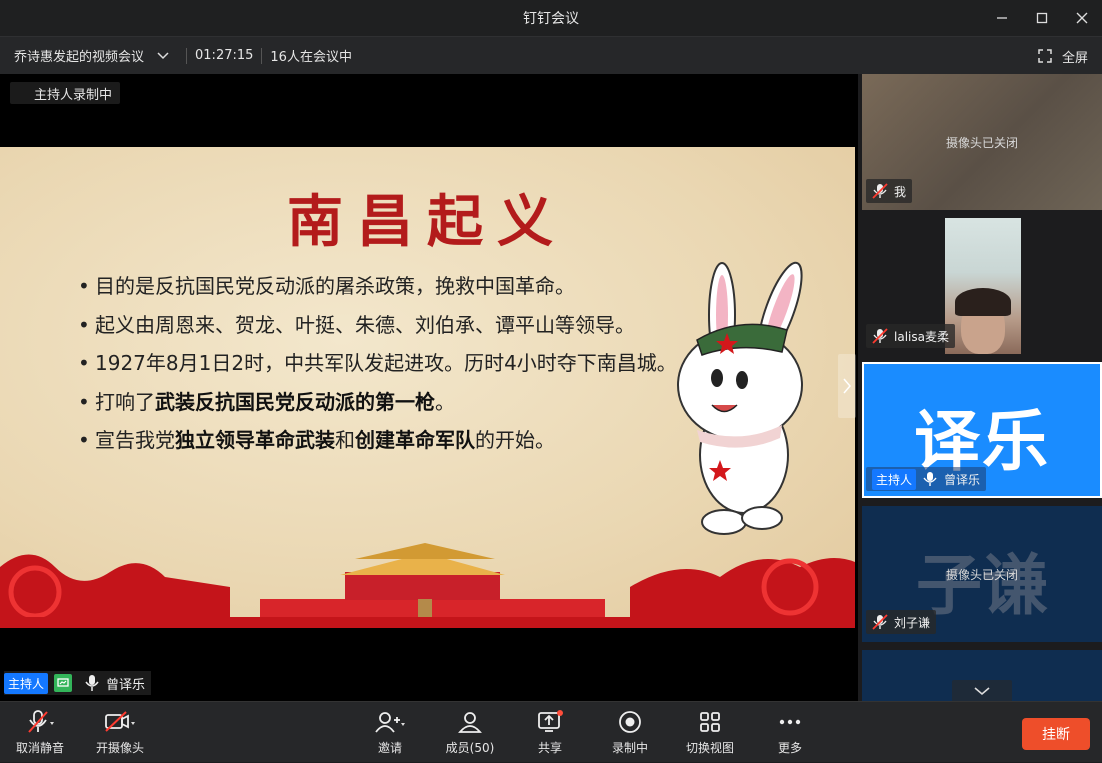 The width and height of the screenshot is (1102, 763). Describe the element at coordinates (710, 722) in the screenshot. I see `grid-view-icon` at that location.